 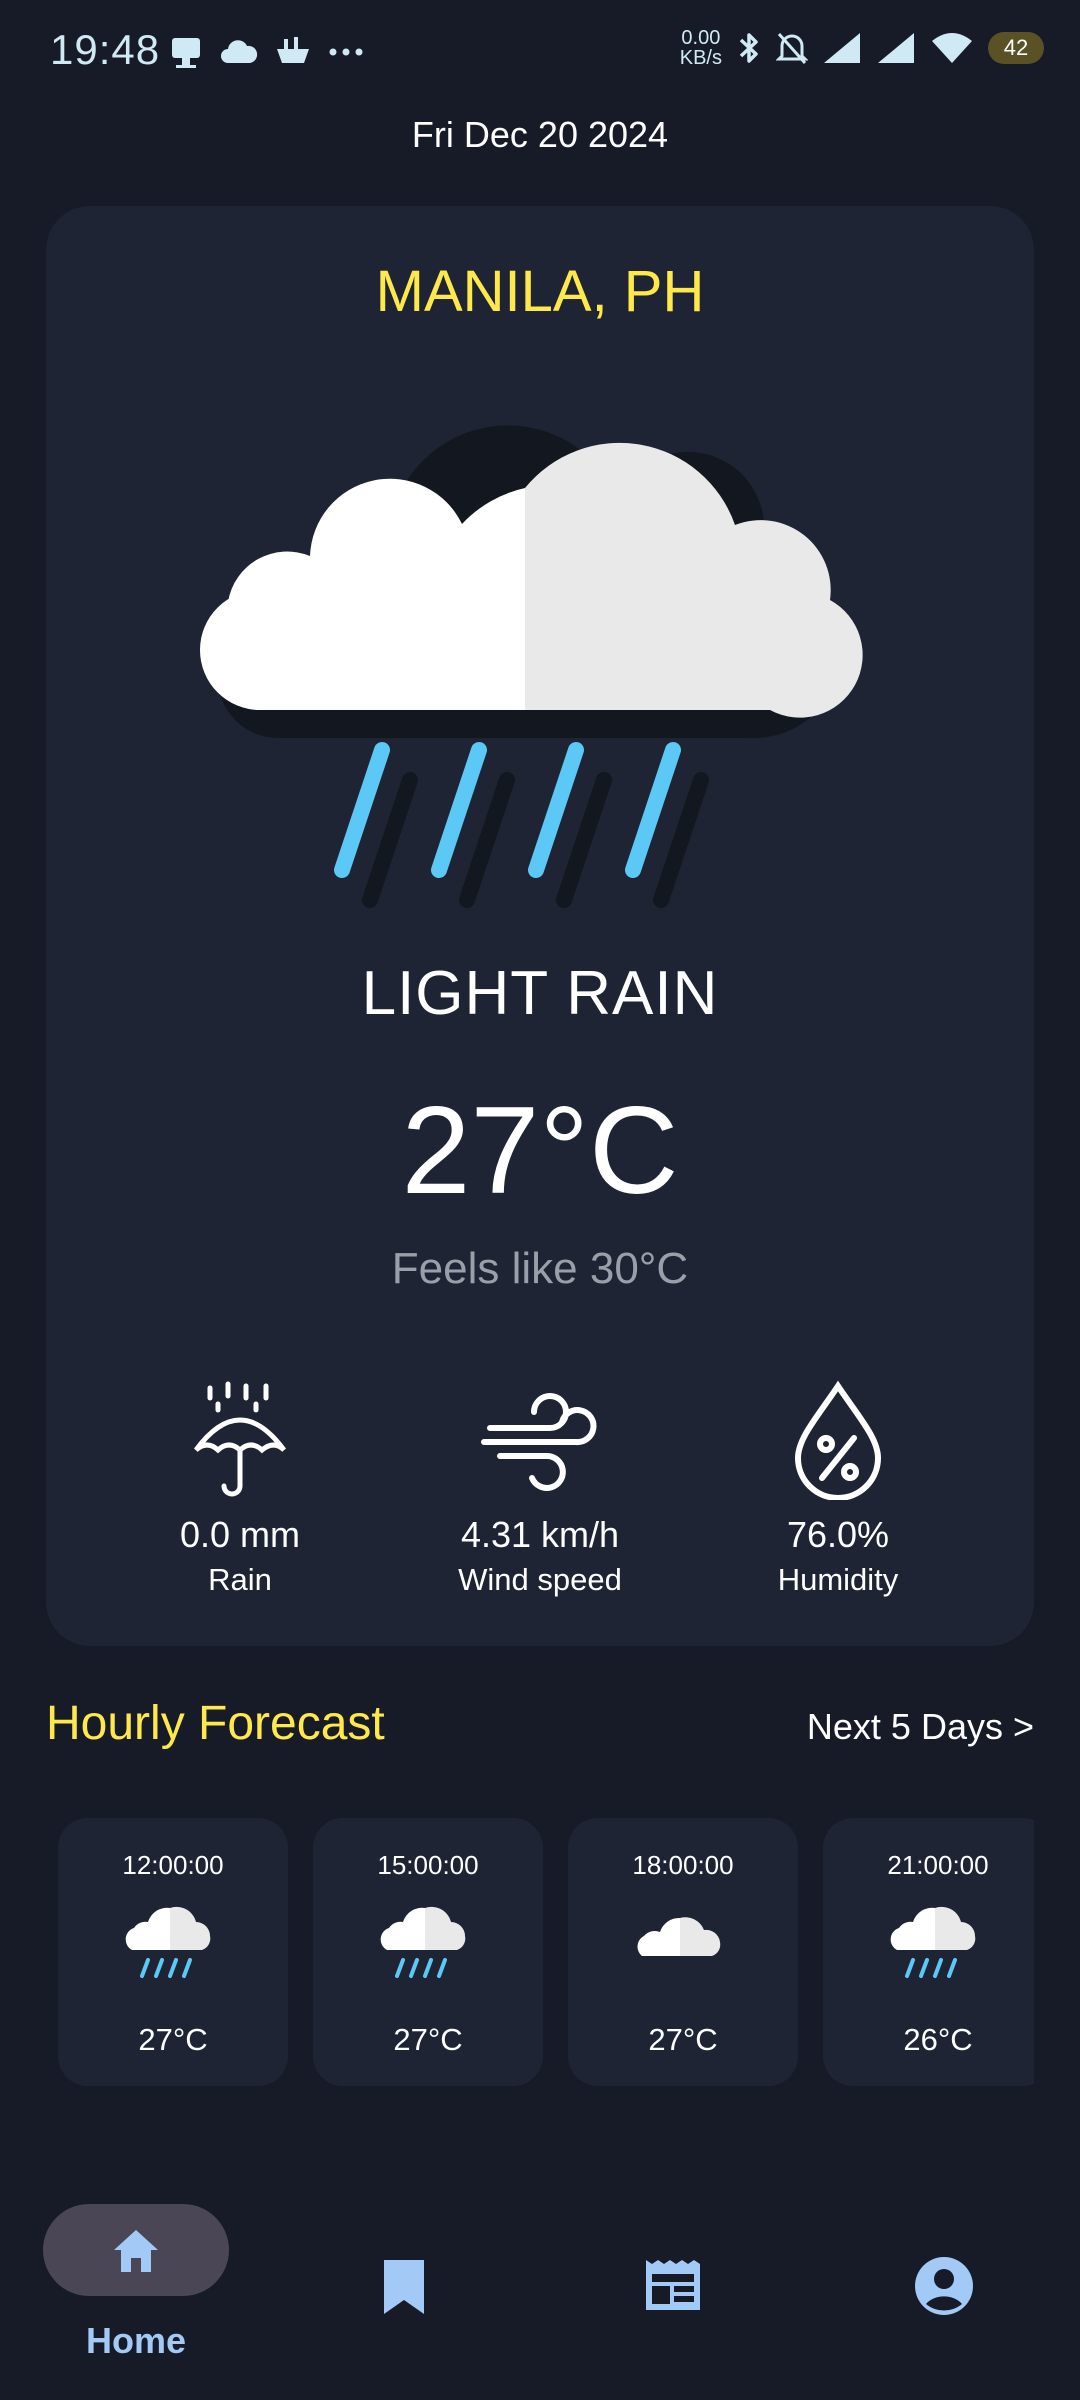 I want to click on hour-time: 18:00:00, so click(x=683, y=1865).